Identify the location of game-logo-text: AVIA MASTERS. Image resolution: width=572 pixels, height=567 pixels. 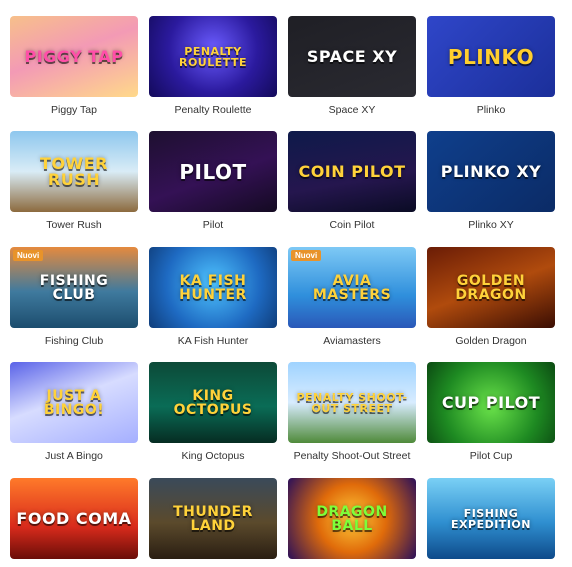
(352, 287).